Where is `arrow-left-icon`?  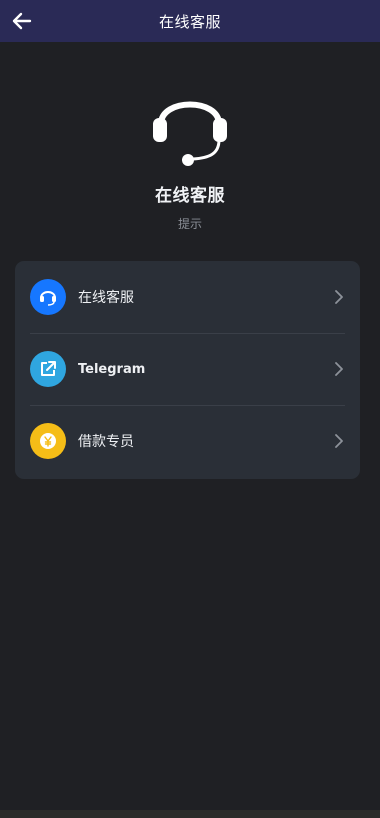
arrow-left-icon is located at coordinates (22, 21).